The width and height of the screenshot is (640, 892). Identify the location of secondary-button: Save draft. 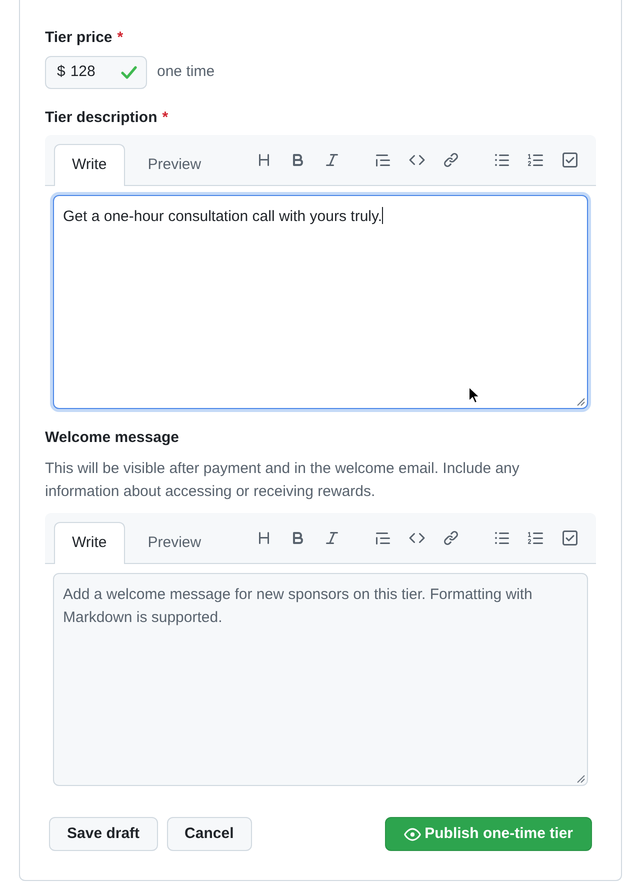
(103, 834).